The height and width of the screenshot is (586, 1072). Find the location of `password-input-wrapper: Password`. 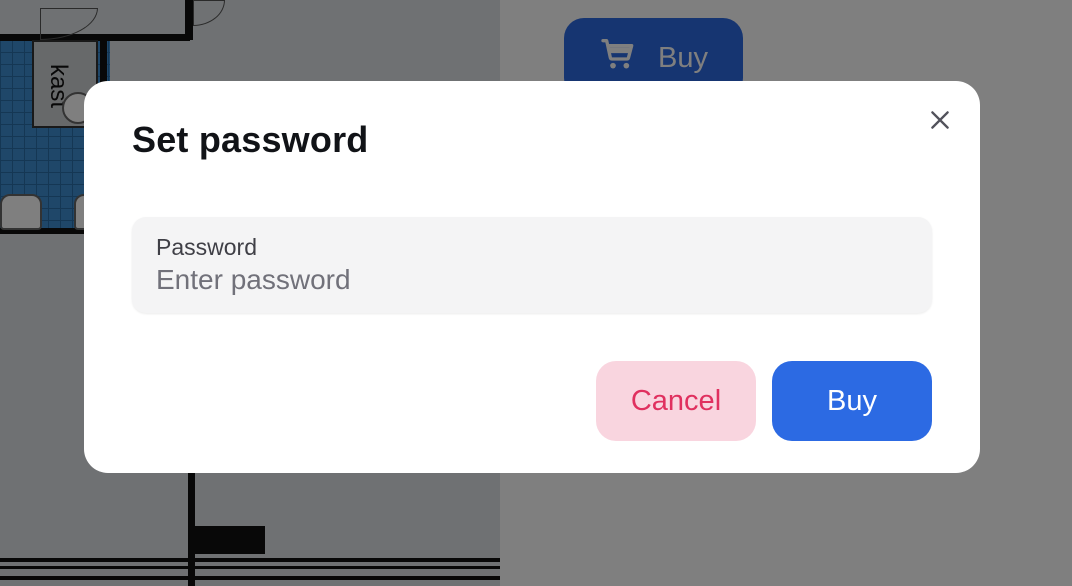

password-input-wrapper: Password is located at coordinates (532, 265).